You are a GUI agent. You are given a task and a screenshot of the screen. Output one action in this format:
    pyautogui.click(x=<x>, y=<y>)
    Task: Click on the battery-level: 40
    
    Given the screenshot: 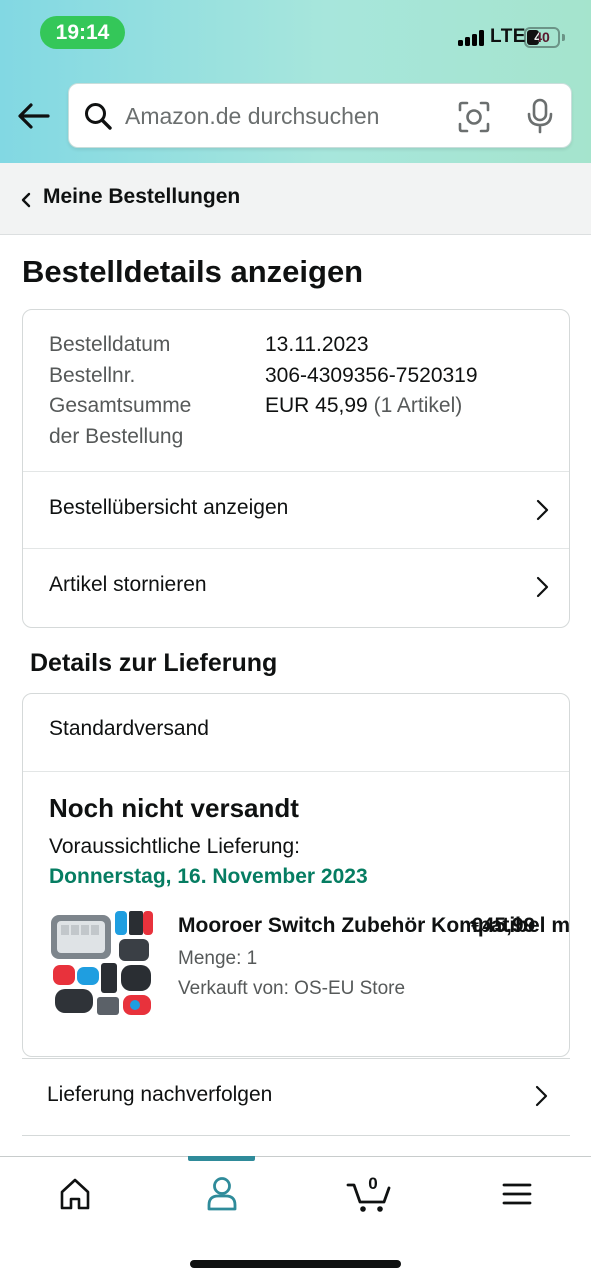 What is the action you would take?
    pyautogui.click(x=542, y=37)
    